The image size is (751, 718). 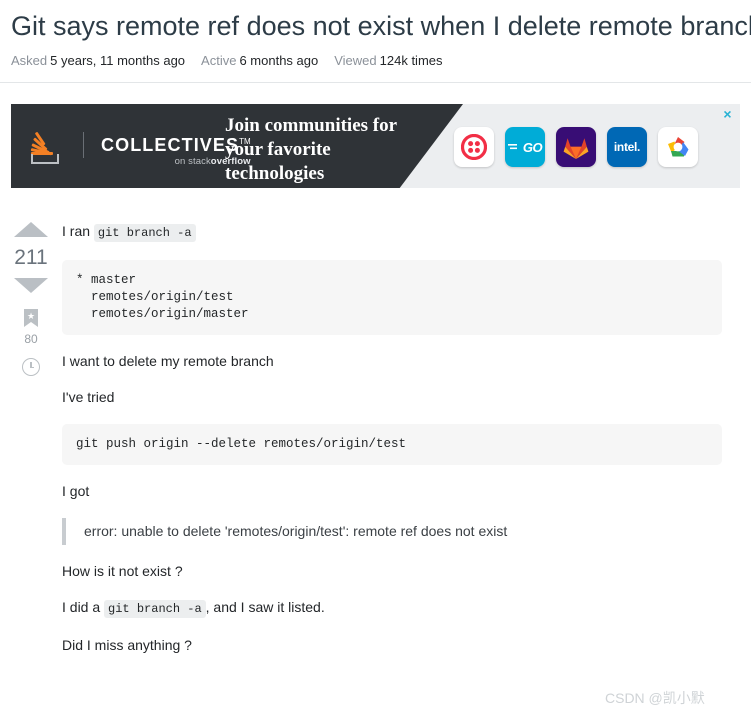 I want to click on google-cloud-tile-icon, so click(x=678, y=147).